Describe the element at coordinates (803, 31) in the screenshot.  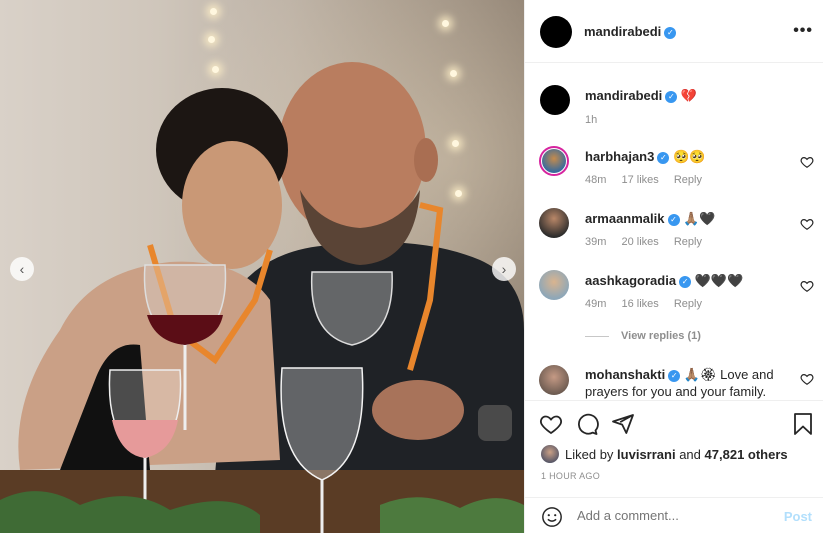
I see `more-options-button: •••` at that location.